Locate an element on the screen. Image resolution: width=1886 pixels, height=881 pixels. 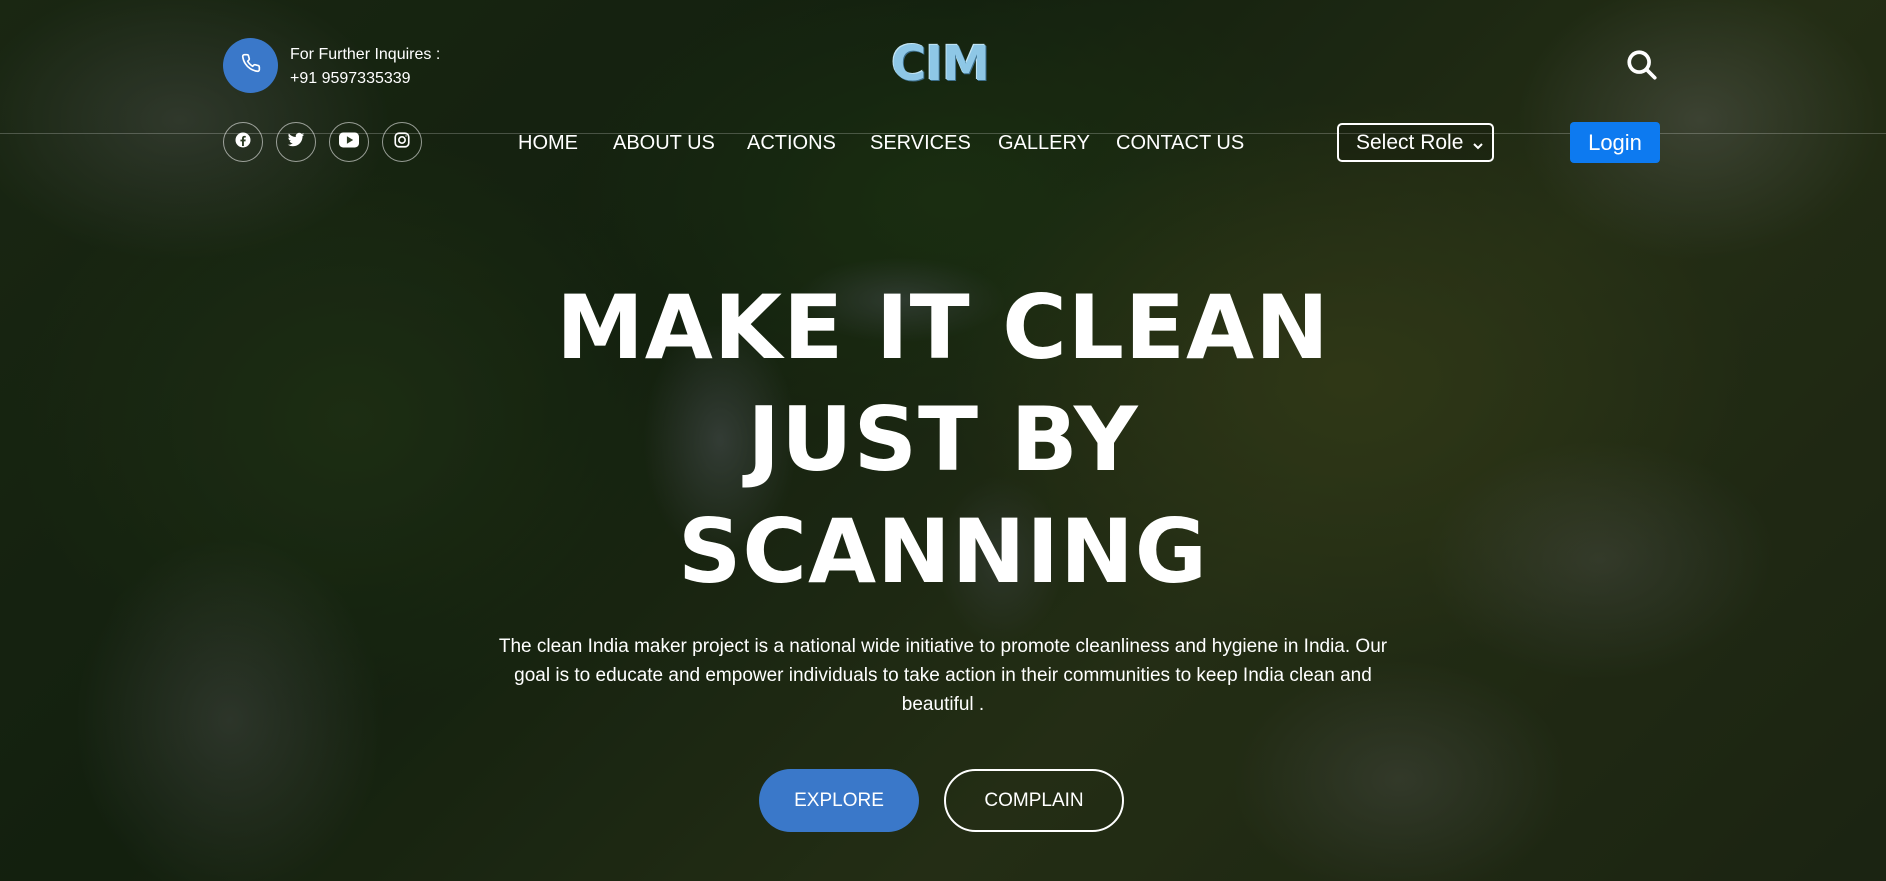
phone-icon is located at coordinates (251, 65).